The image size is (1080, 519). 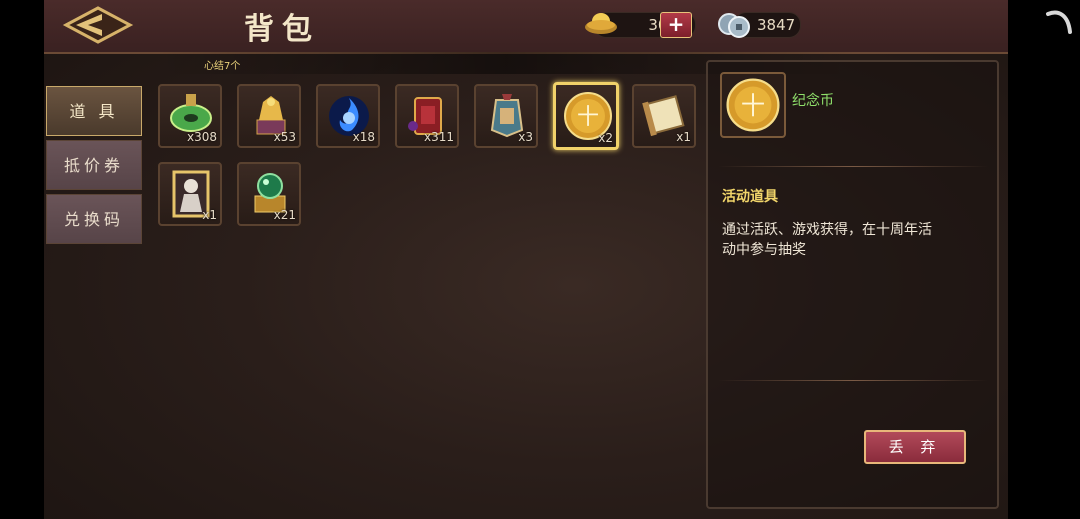 What do you see at coordinates (269, 194) in the screenshot?
I see `item-slot: x21` at bounding box center [269, 194].